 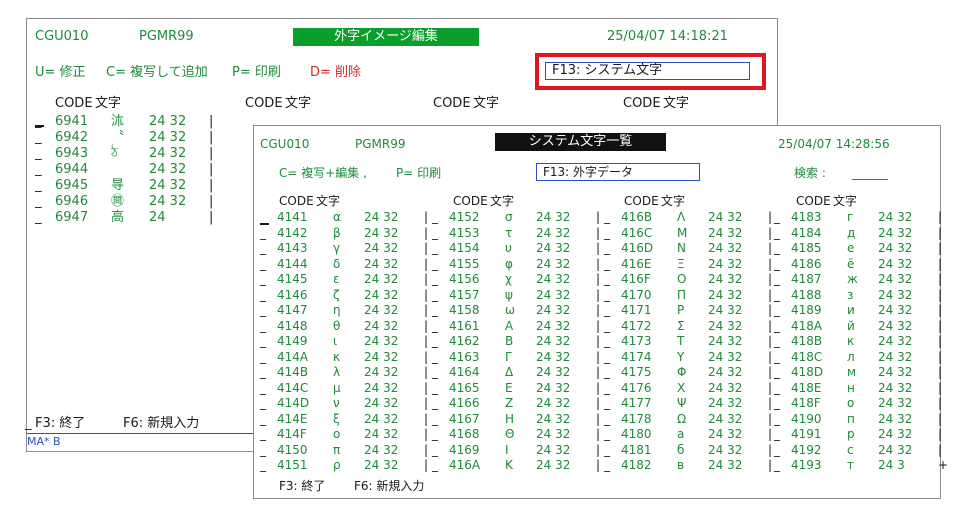 What do you see at coordinates (845, 201) in the screenshot?
I see `col-header-char-4: 文字` at bounding box center [845, 201].